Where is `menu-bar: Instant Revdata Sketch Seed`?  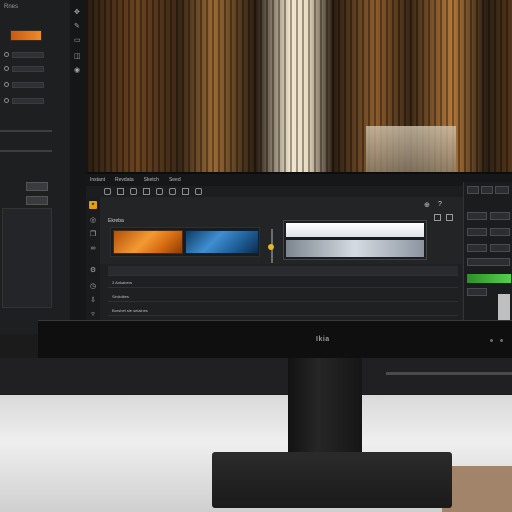 menu-bar: Instant Revdata Sketch Seed is located at coordinates (299, 180).